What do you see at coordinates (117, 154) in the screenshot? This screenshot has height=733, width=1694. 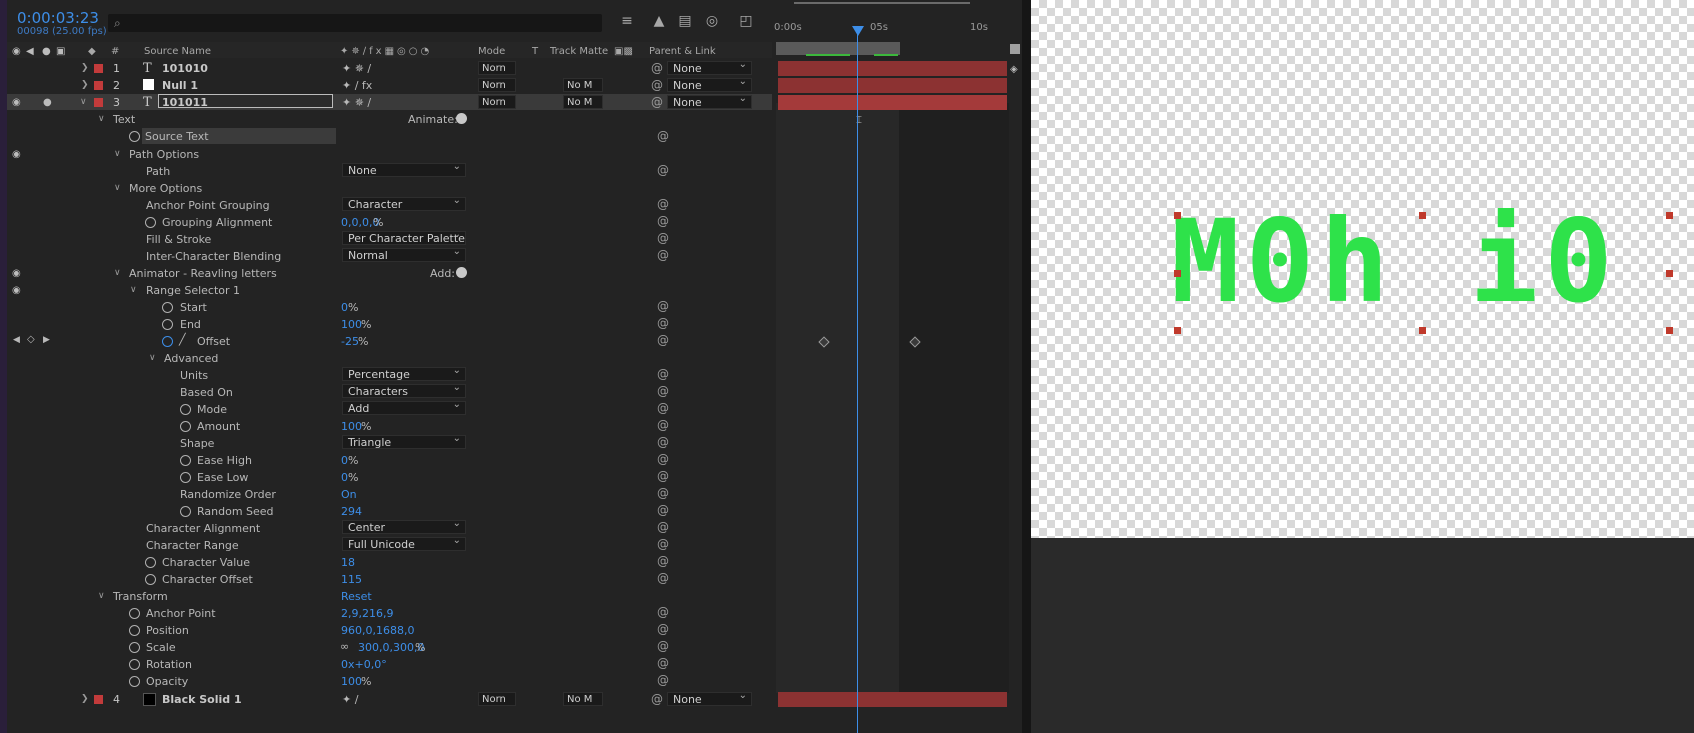 I see `path-options-twirl-icon: ∨` at bounding box center [117, 154].